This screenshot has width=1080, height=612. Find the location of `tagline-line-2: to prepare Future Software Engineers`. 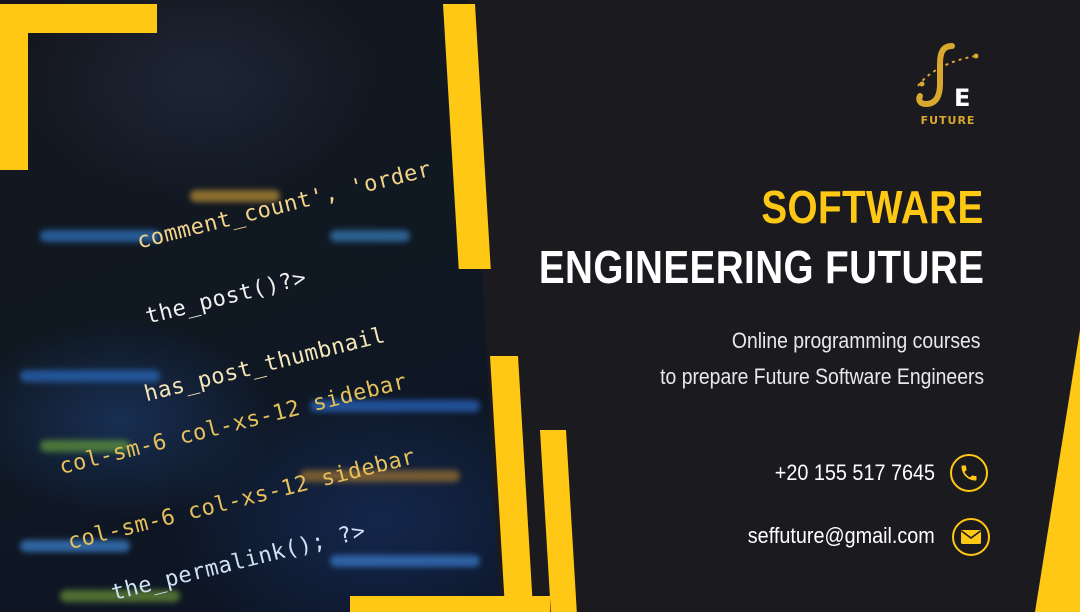

tagline-line-2: to prepare Future Software Engineers is located at coordinates (822, 376).